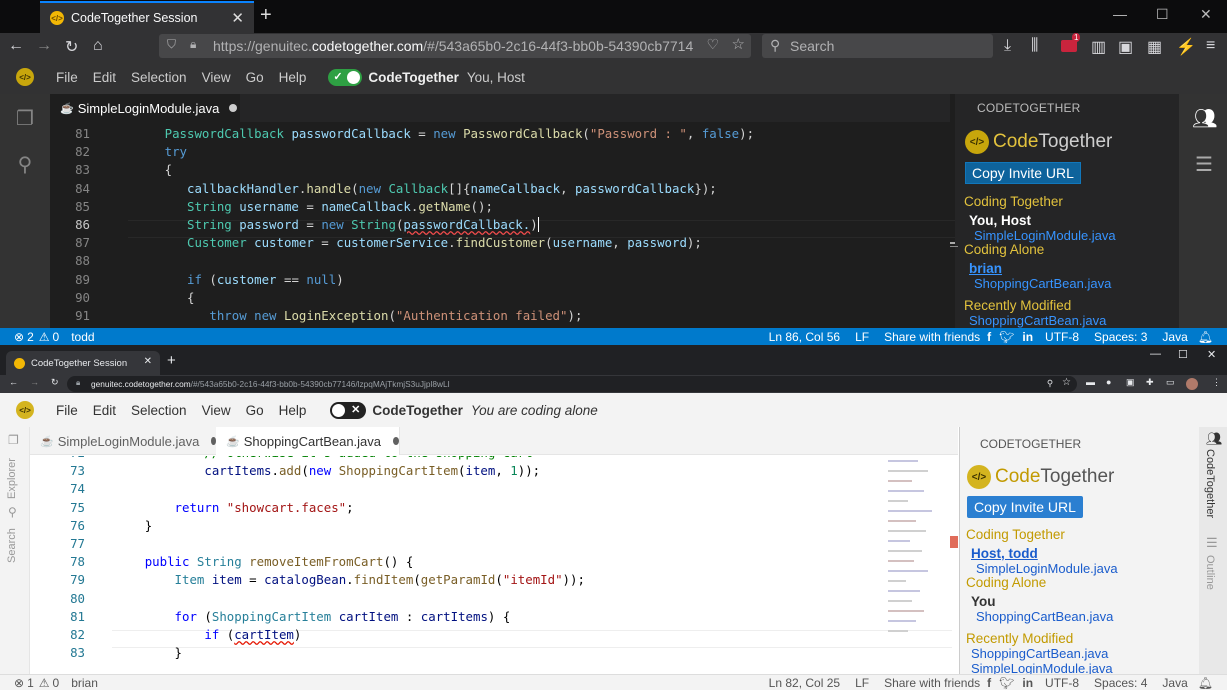  What do you see at coordinates (1004, 553) in the screenshot?
I see `coding-together-user: Host, todd` at bounding box center [1004, 553].